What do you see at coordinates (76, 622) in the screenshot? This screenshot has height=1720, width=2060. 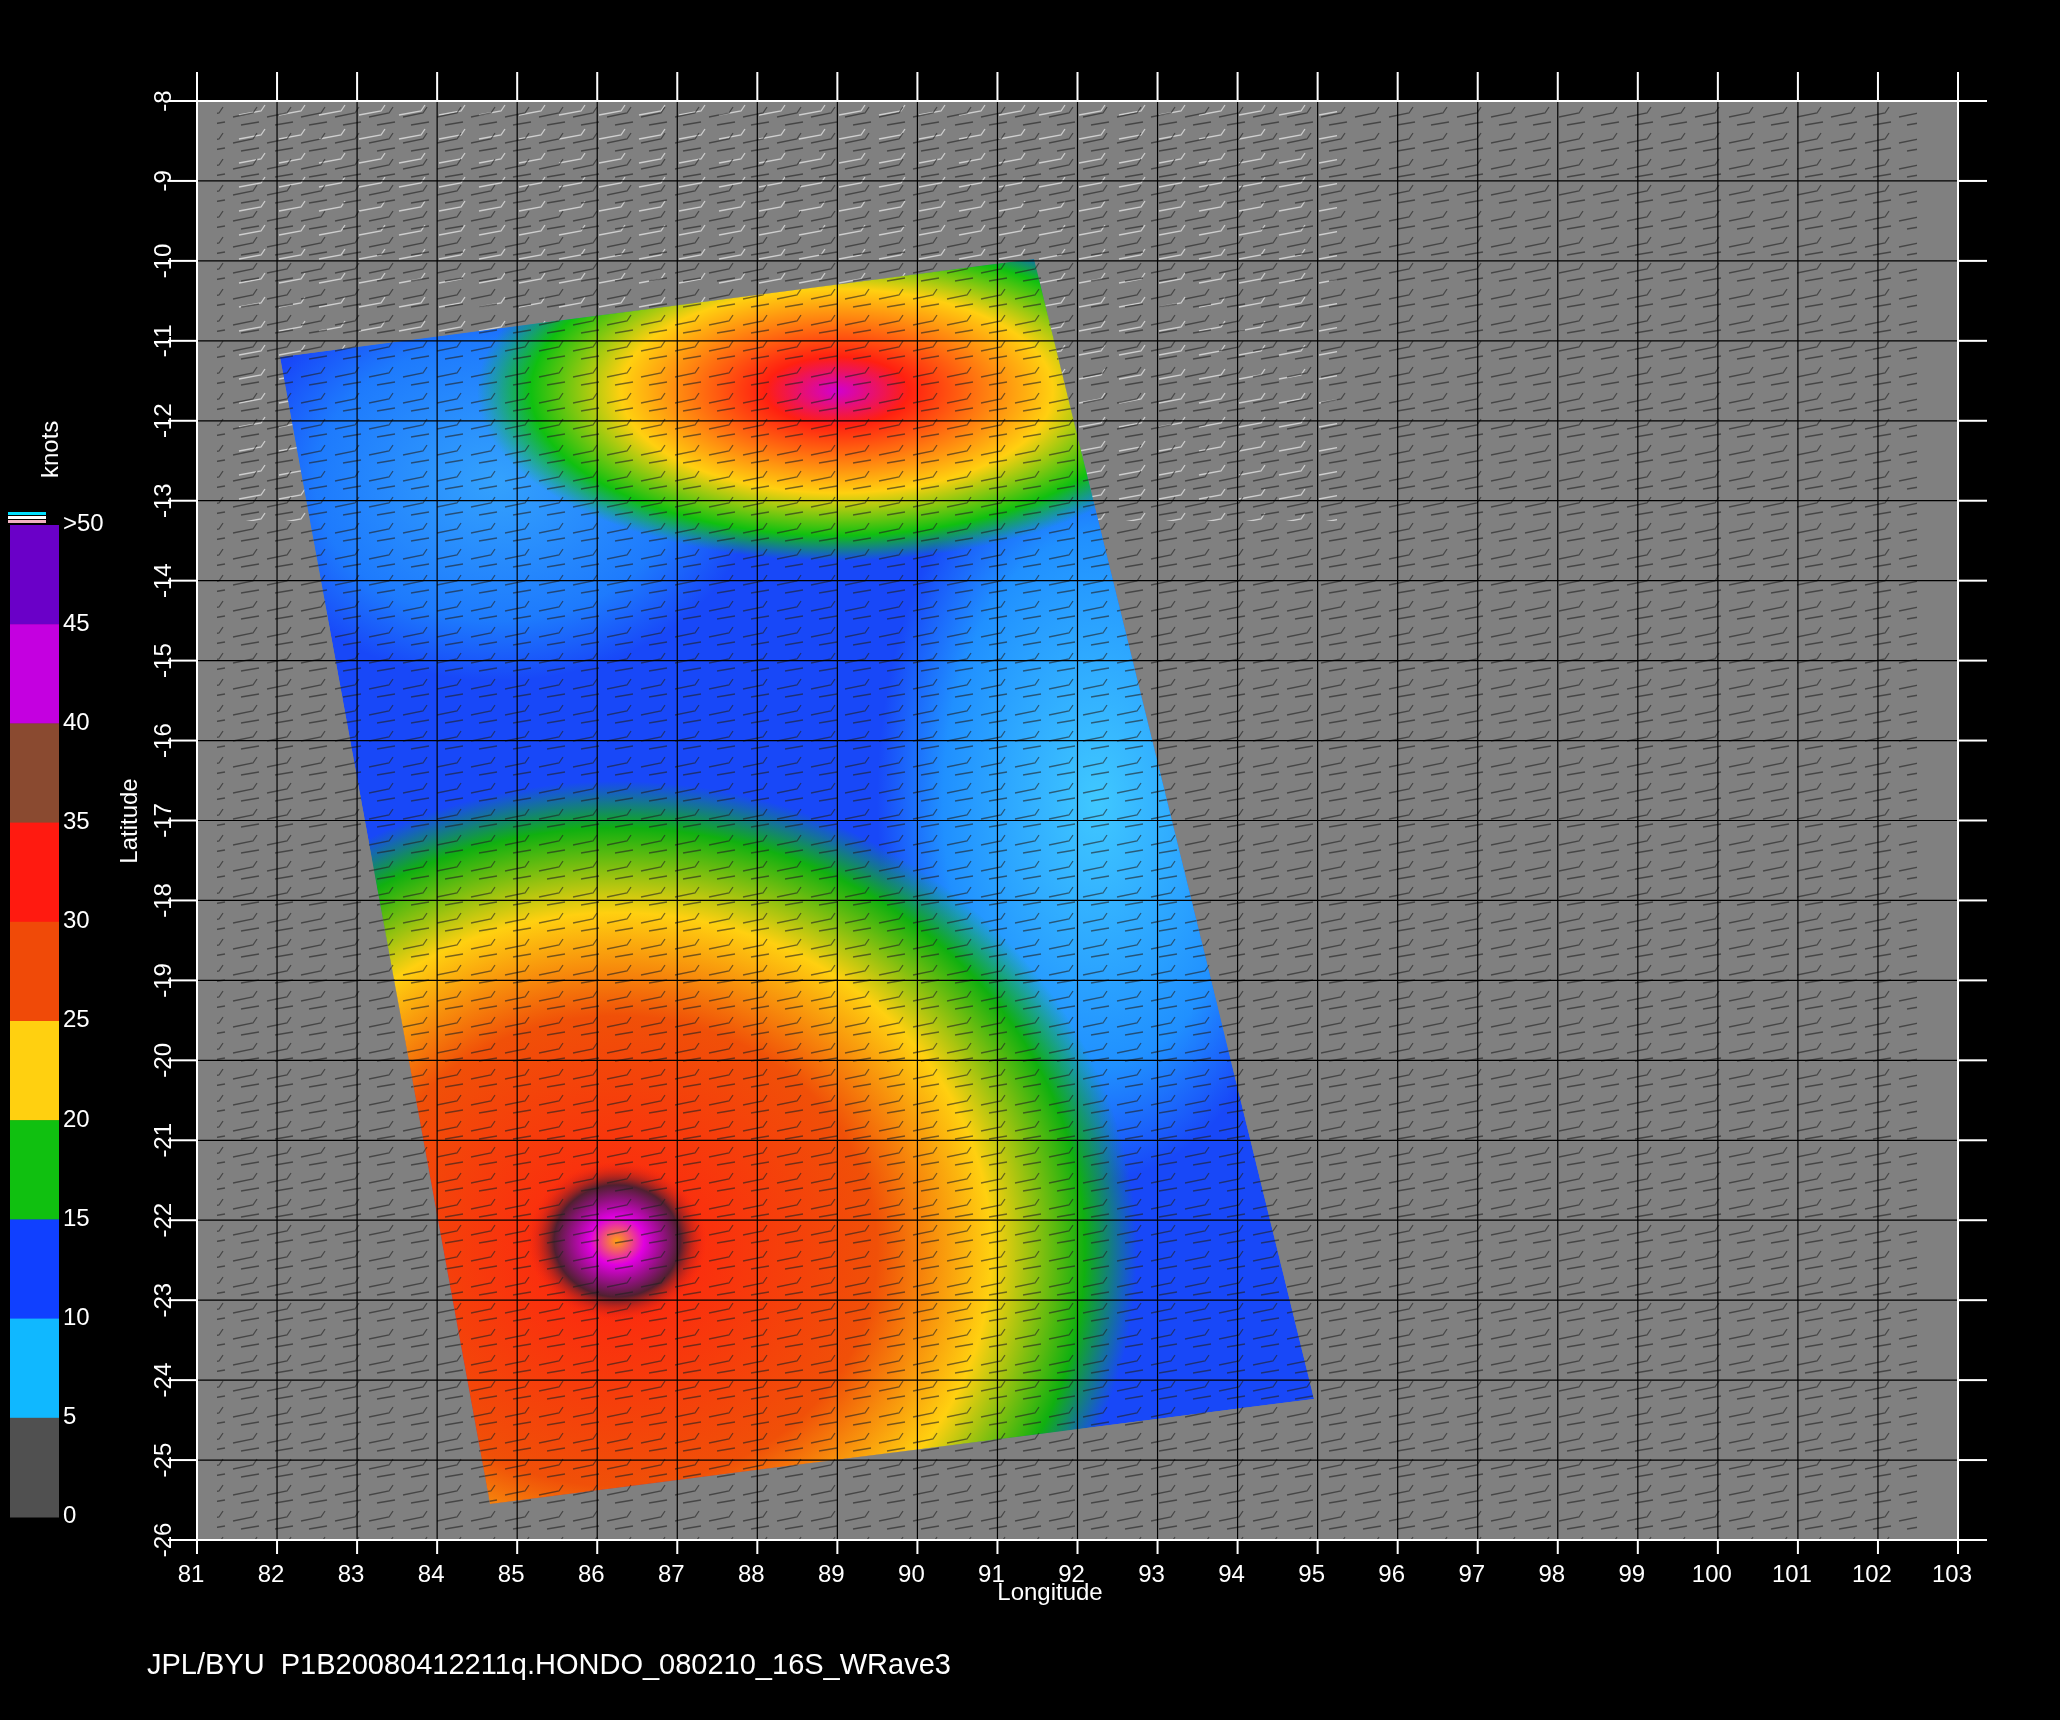 I see `colorbar-label: 45` at bounding box center [76, 622].